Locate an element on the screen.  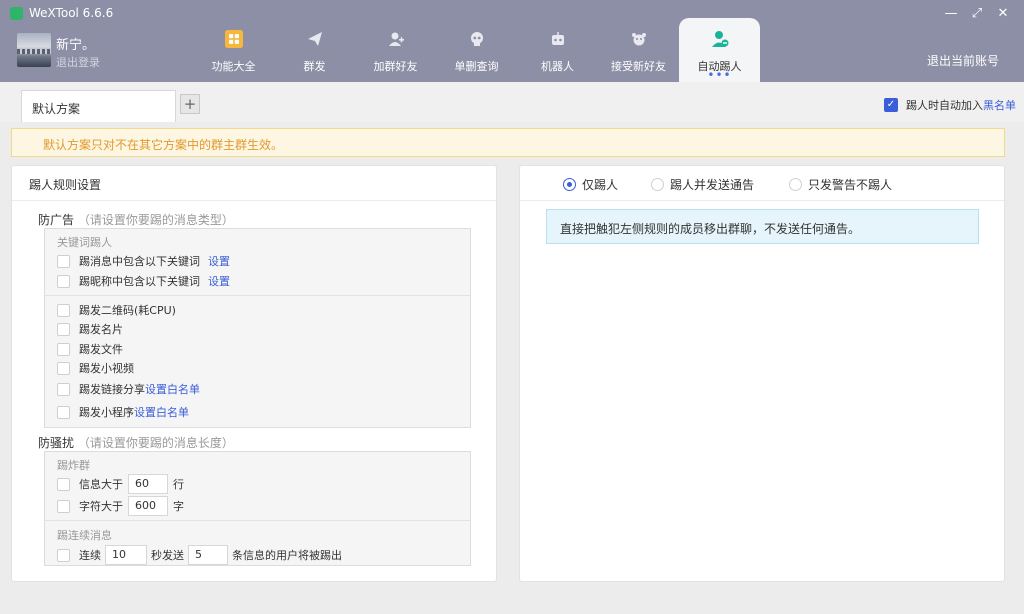
scheme-tabs: 默认方案 + ✓ 踢人时自动加入 黑名单 is located at coordinates (512, 102).